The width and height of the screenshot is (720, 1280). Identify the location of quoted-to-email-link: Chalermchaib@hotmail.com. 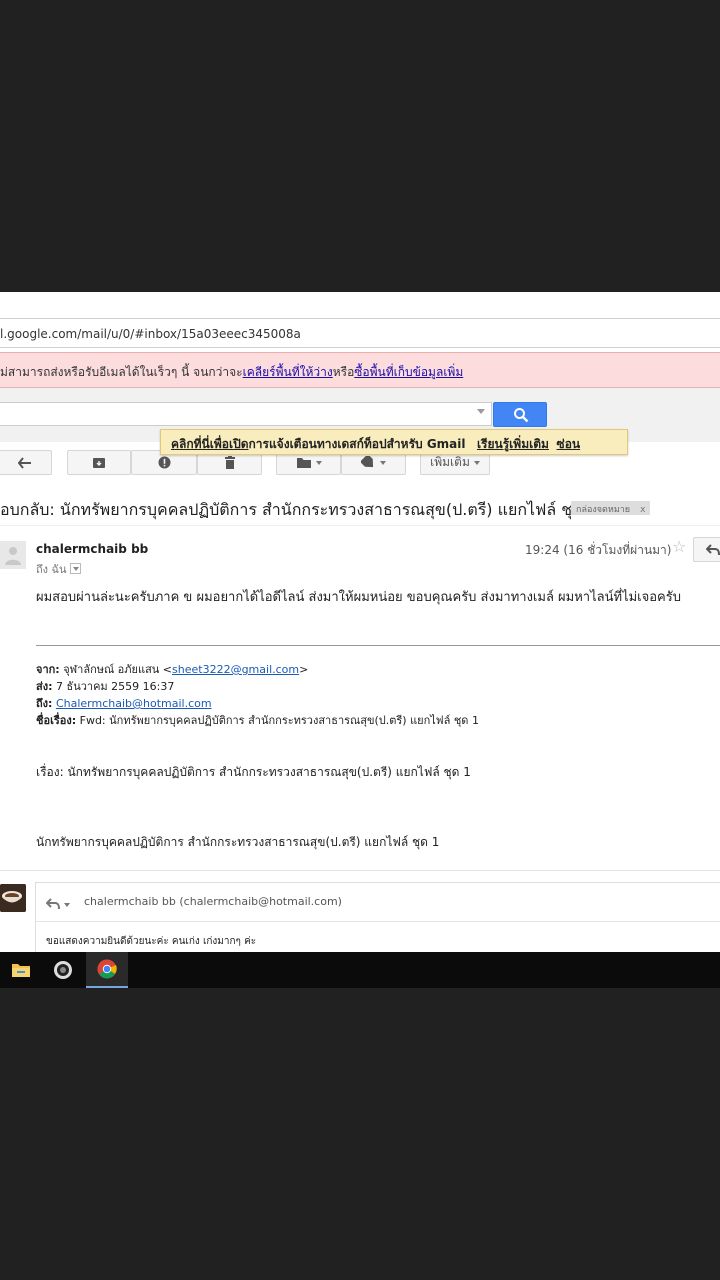
(134, 703).